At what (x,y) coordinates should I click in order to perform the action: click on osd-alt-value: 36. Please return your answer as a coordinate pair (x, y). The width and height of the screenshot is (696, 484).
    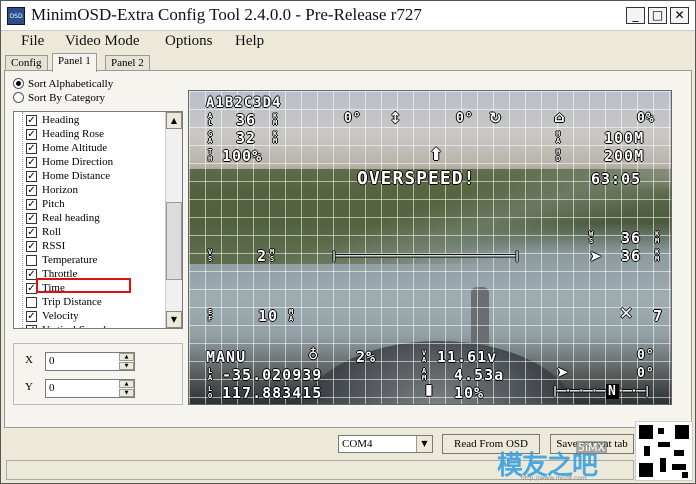
    Looking at the image, I should click on (246, 120).